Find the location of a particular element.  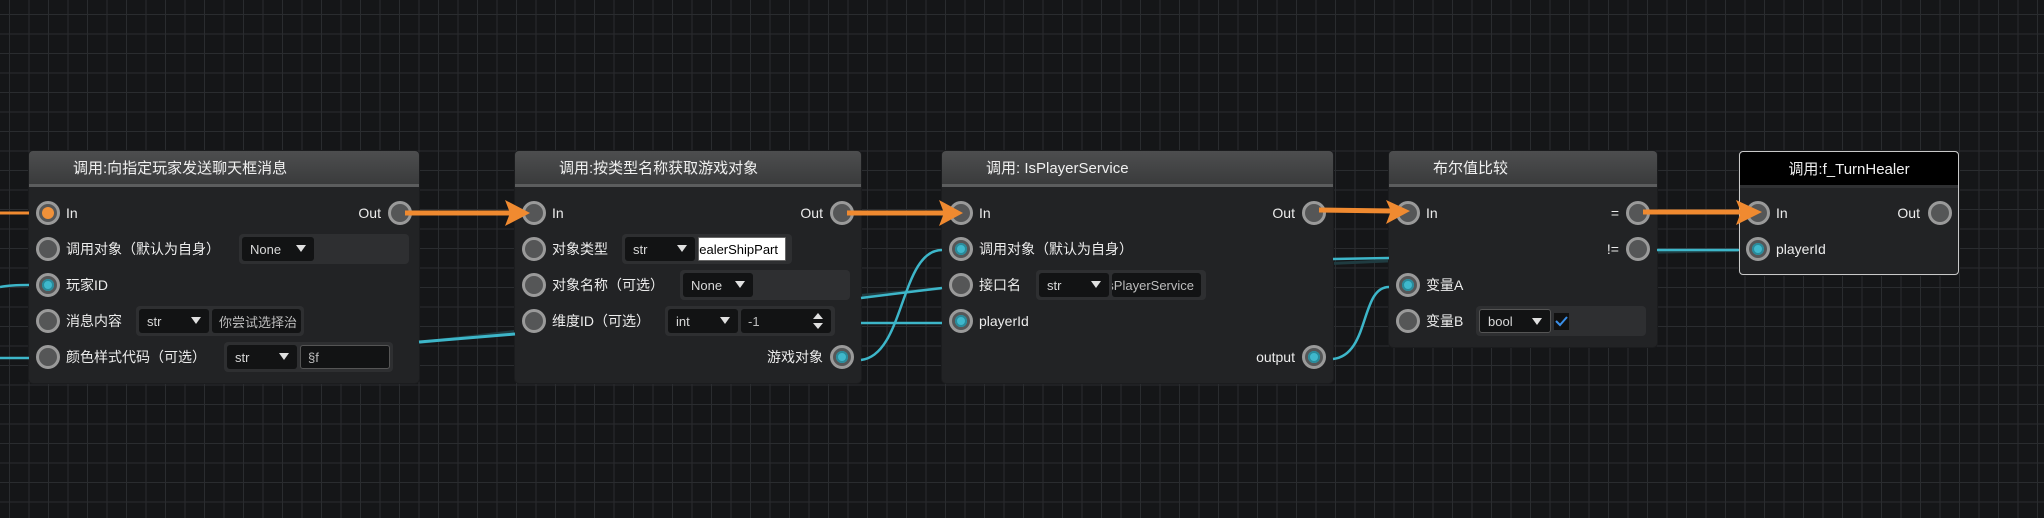

combo-value: bool is located at coordinates (1500, 321).